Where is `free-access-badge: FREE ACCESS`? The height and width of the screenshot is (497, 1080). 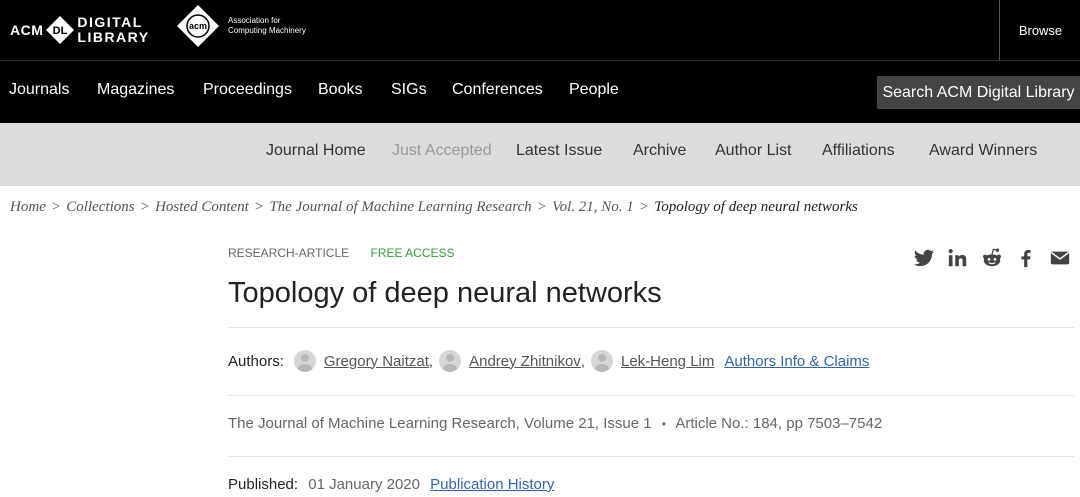 free-access-badge: FREE ACCESS is located at coordinates (412, 253).